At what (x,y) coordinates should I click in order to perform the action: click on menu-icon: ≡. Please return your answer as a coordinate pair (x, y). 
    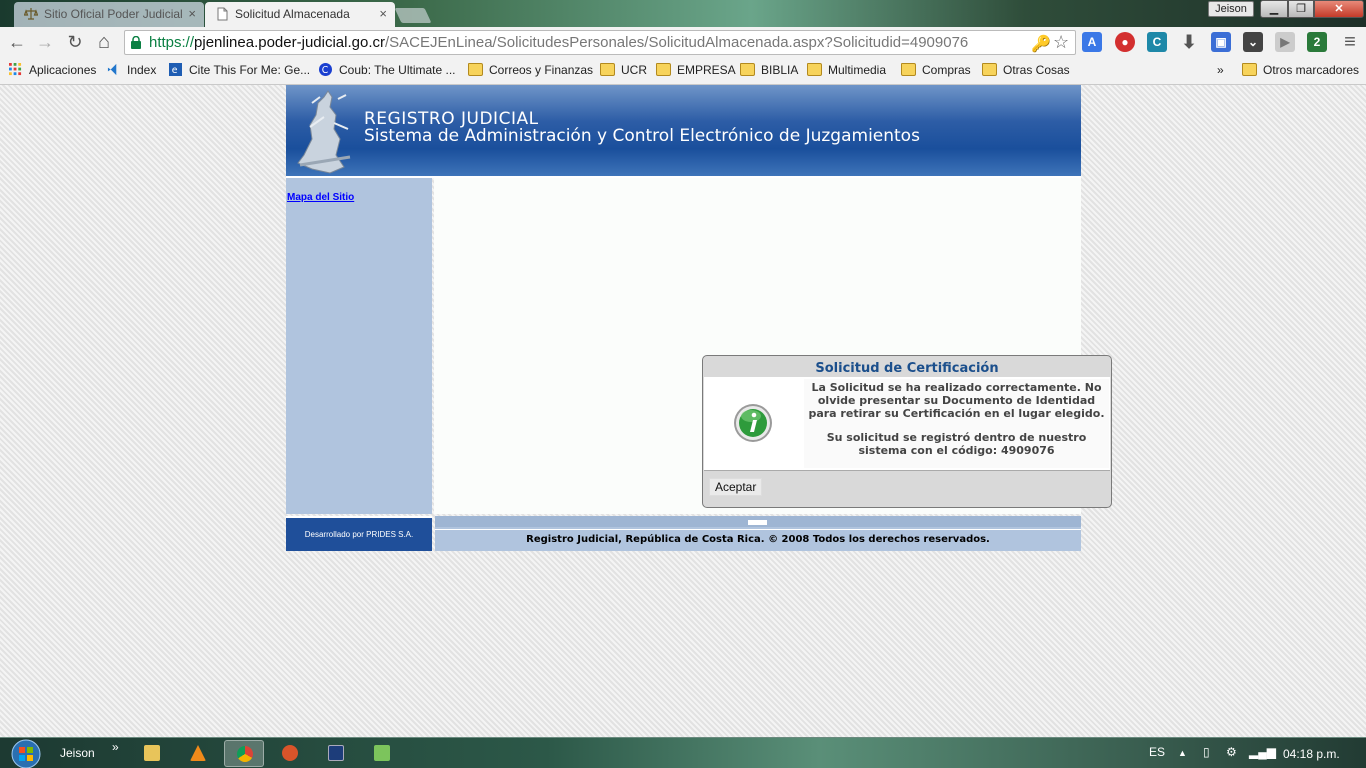
    Looking at the image, I should click on (1350, 43).